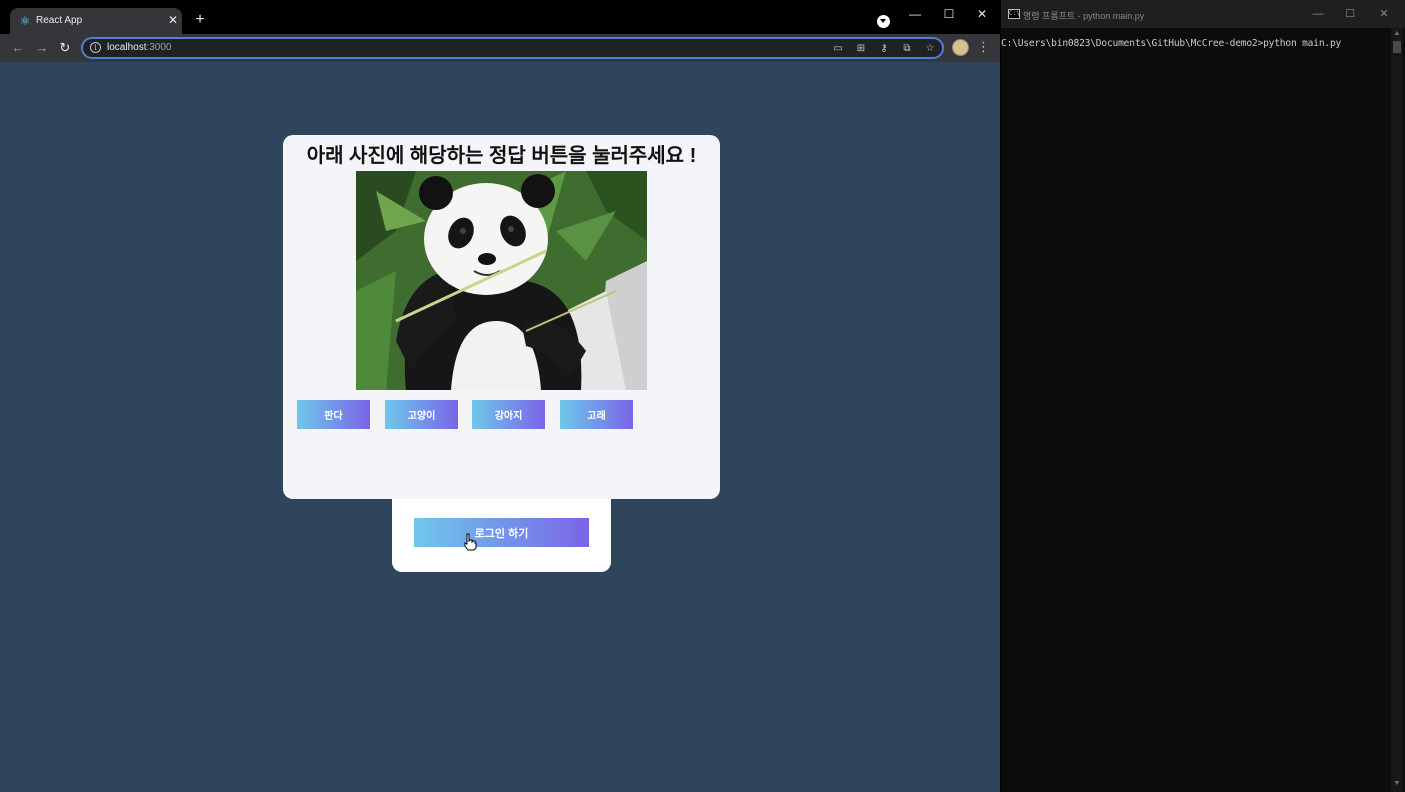 This screenshot has height=792, width=1405. I want to click on react-favicon-icon: ⚛, so click(25, 21).